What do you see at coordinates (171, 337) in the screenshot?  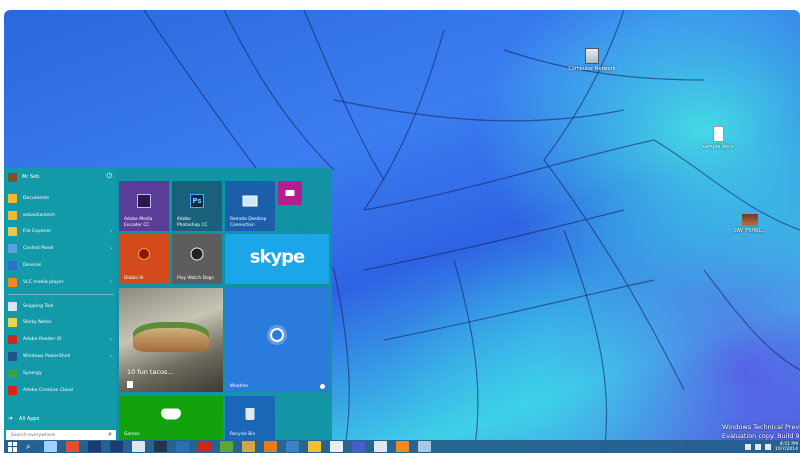 I see `food-image` at bounding box center [171, 337].